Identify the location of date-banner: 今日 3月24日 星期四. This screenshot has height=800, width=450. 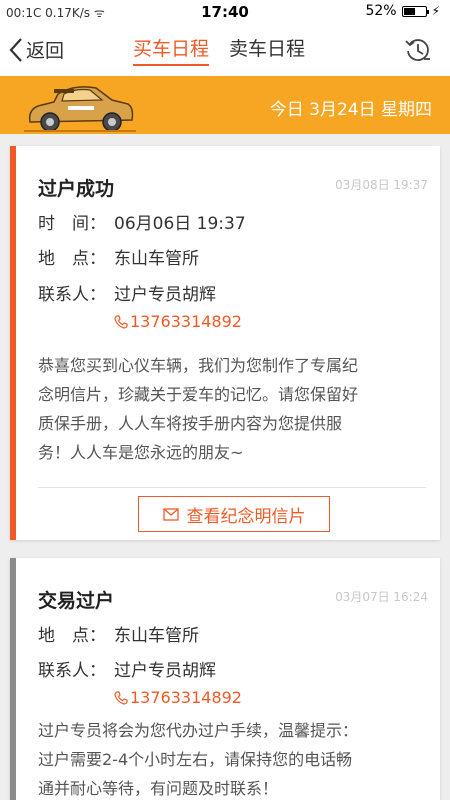
(225, 105).